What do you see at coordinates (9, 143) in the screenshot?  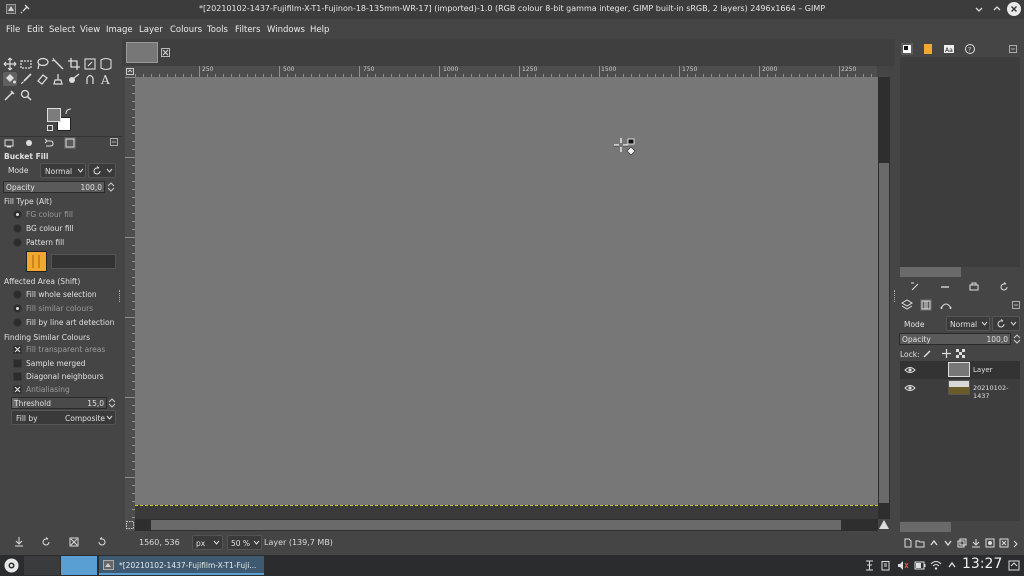 I see `tool-options-tab-icon` at bounding box center [9, 143].